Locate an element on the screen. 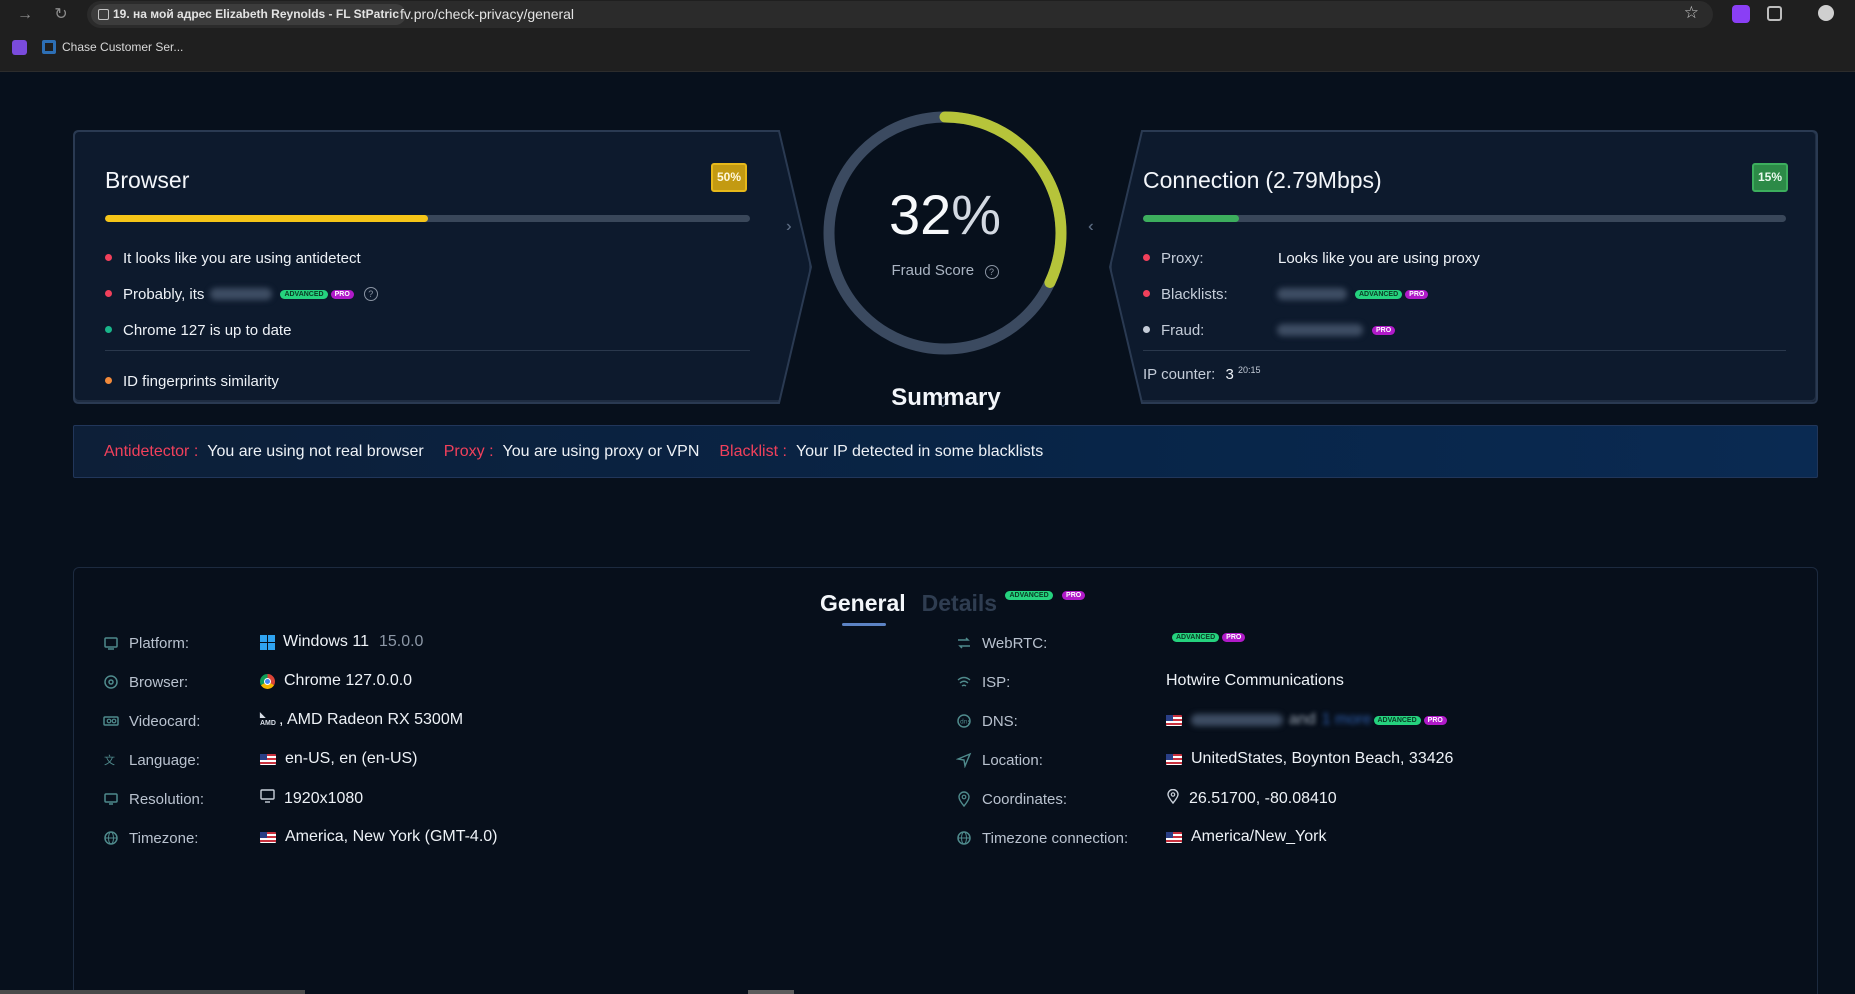 This screenshot has width=1855, height=994. info-row-resolution: Resolution: is located at coordinates (153, 799).